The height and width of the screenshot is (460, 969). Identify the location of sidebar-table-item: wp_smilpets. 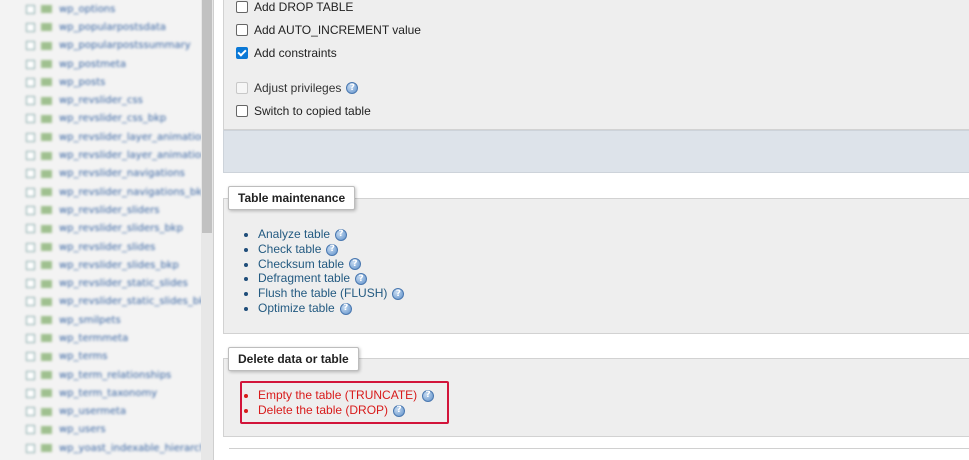
(114, 320).